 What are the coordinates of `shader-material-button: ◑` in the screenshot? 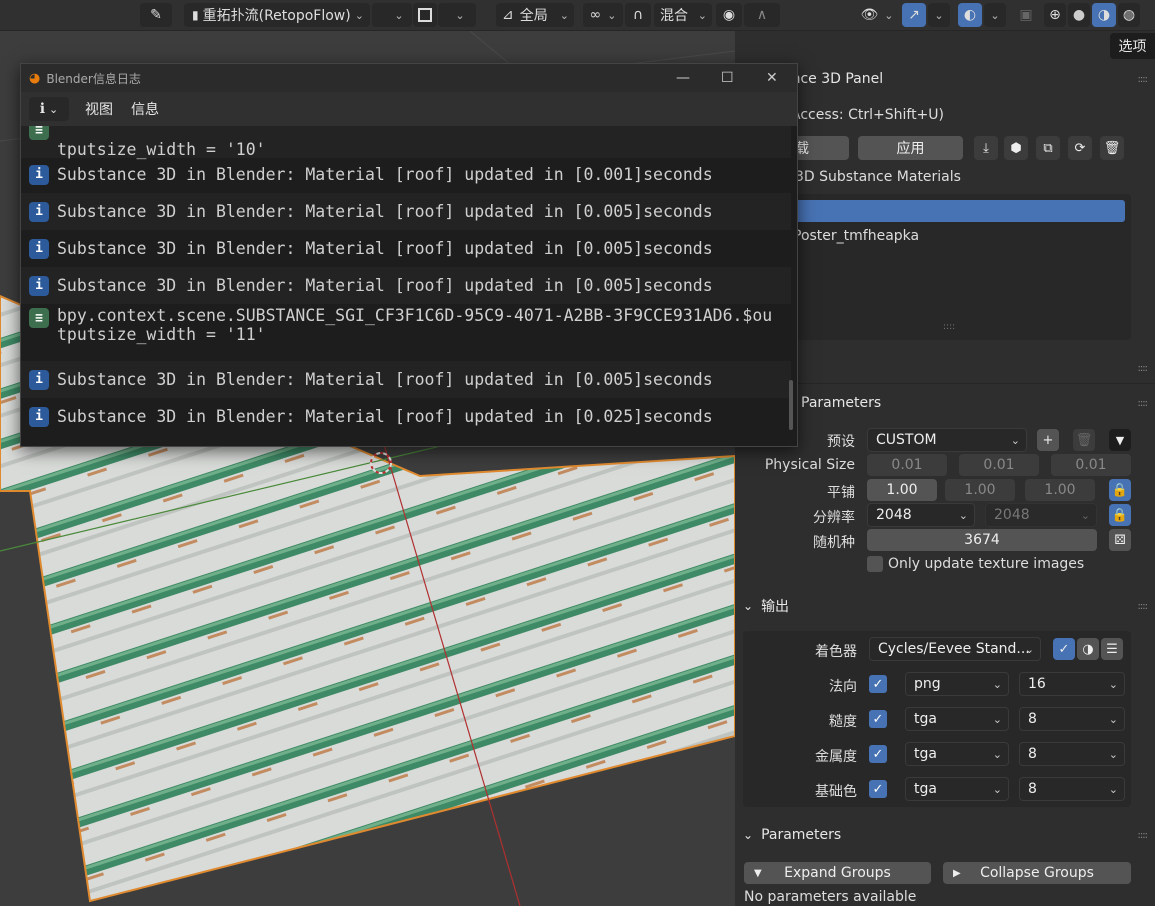 It's located at (1088, 649).